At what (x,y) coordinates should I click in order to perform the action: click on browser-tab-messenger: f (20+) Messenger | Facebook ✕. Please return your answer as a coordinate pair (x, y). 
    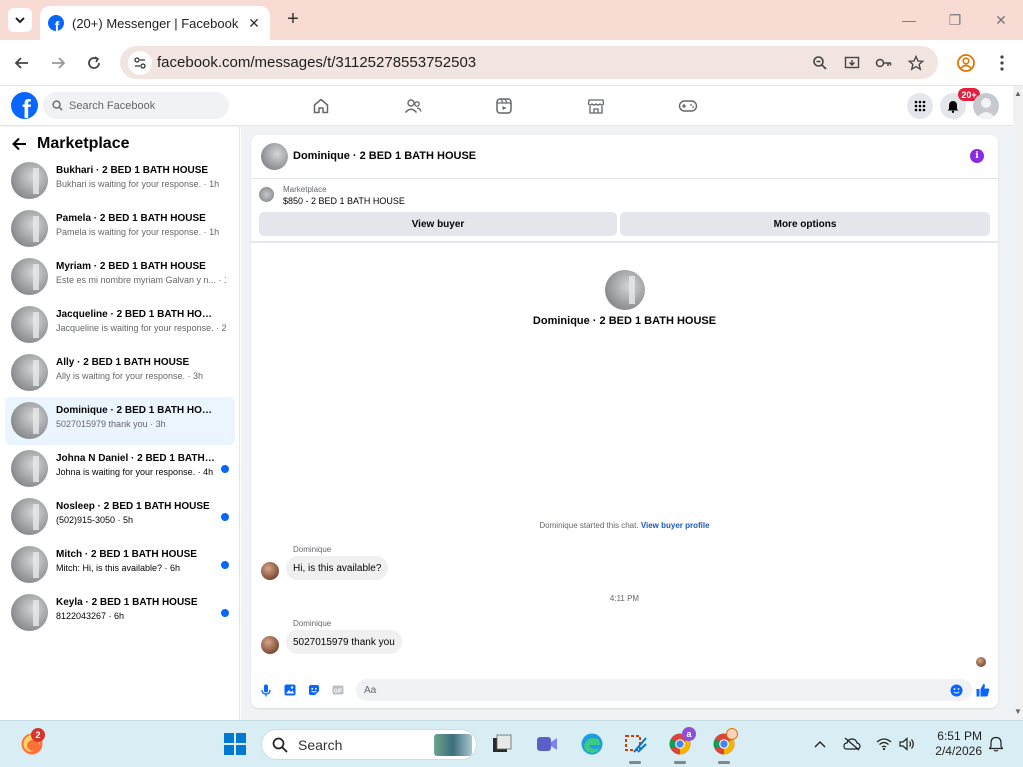
    Looking at the image, I should click on (155, 23).